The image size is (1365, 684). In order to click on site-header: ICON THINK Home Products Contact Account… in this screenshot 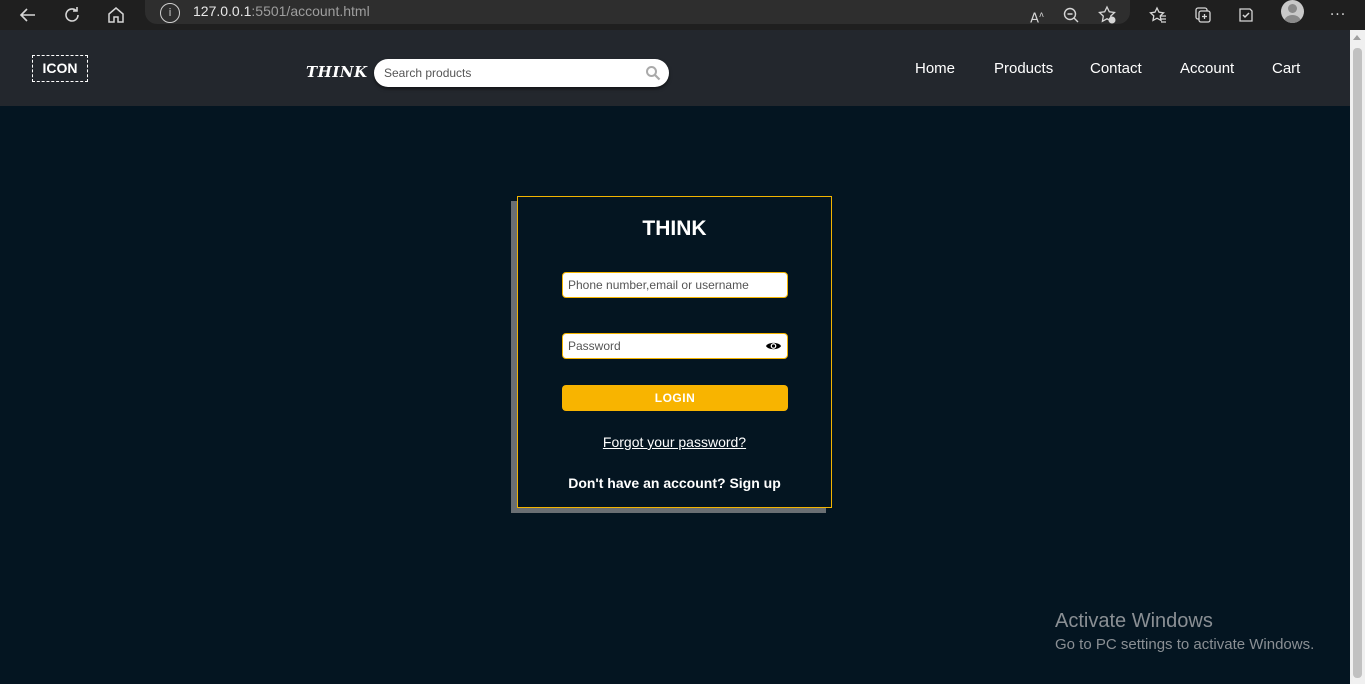, I will do `click(675, 68)`.